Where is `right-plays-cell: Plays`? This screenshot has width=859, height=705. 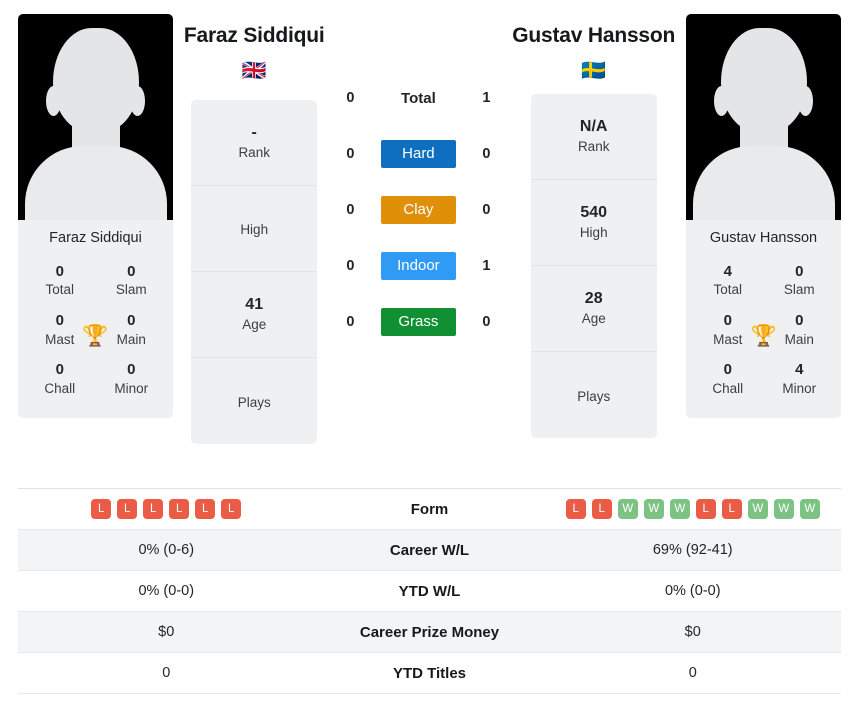
right-plays-cell: Plays is located at coordinates (594, 395).